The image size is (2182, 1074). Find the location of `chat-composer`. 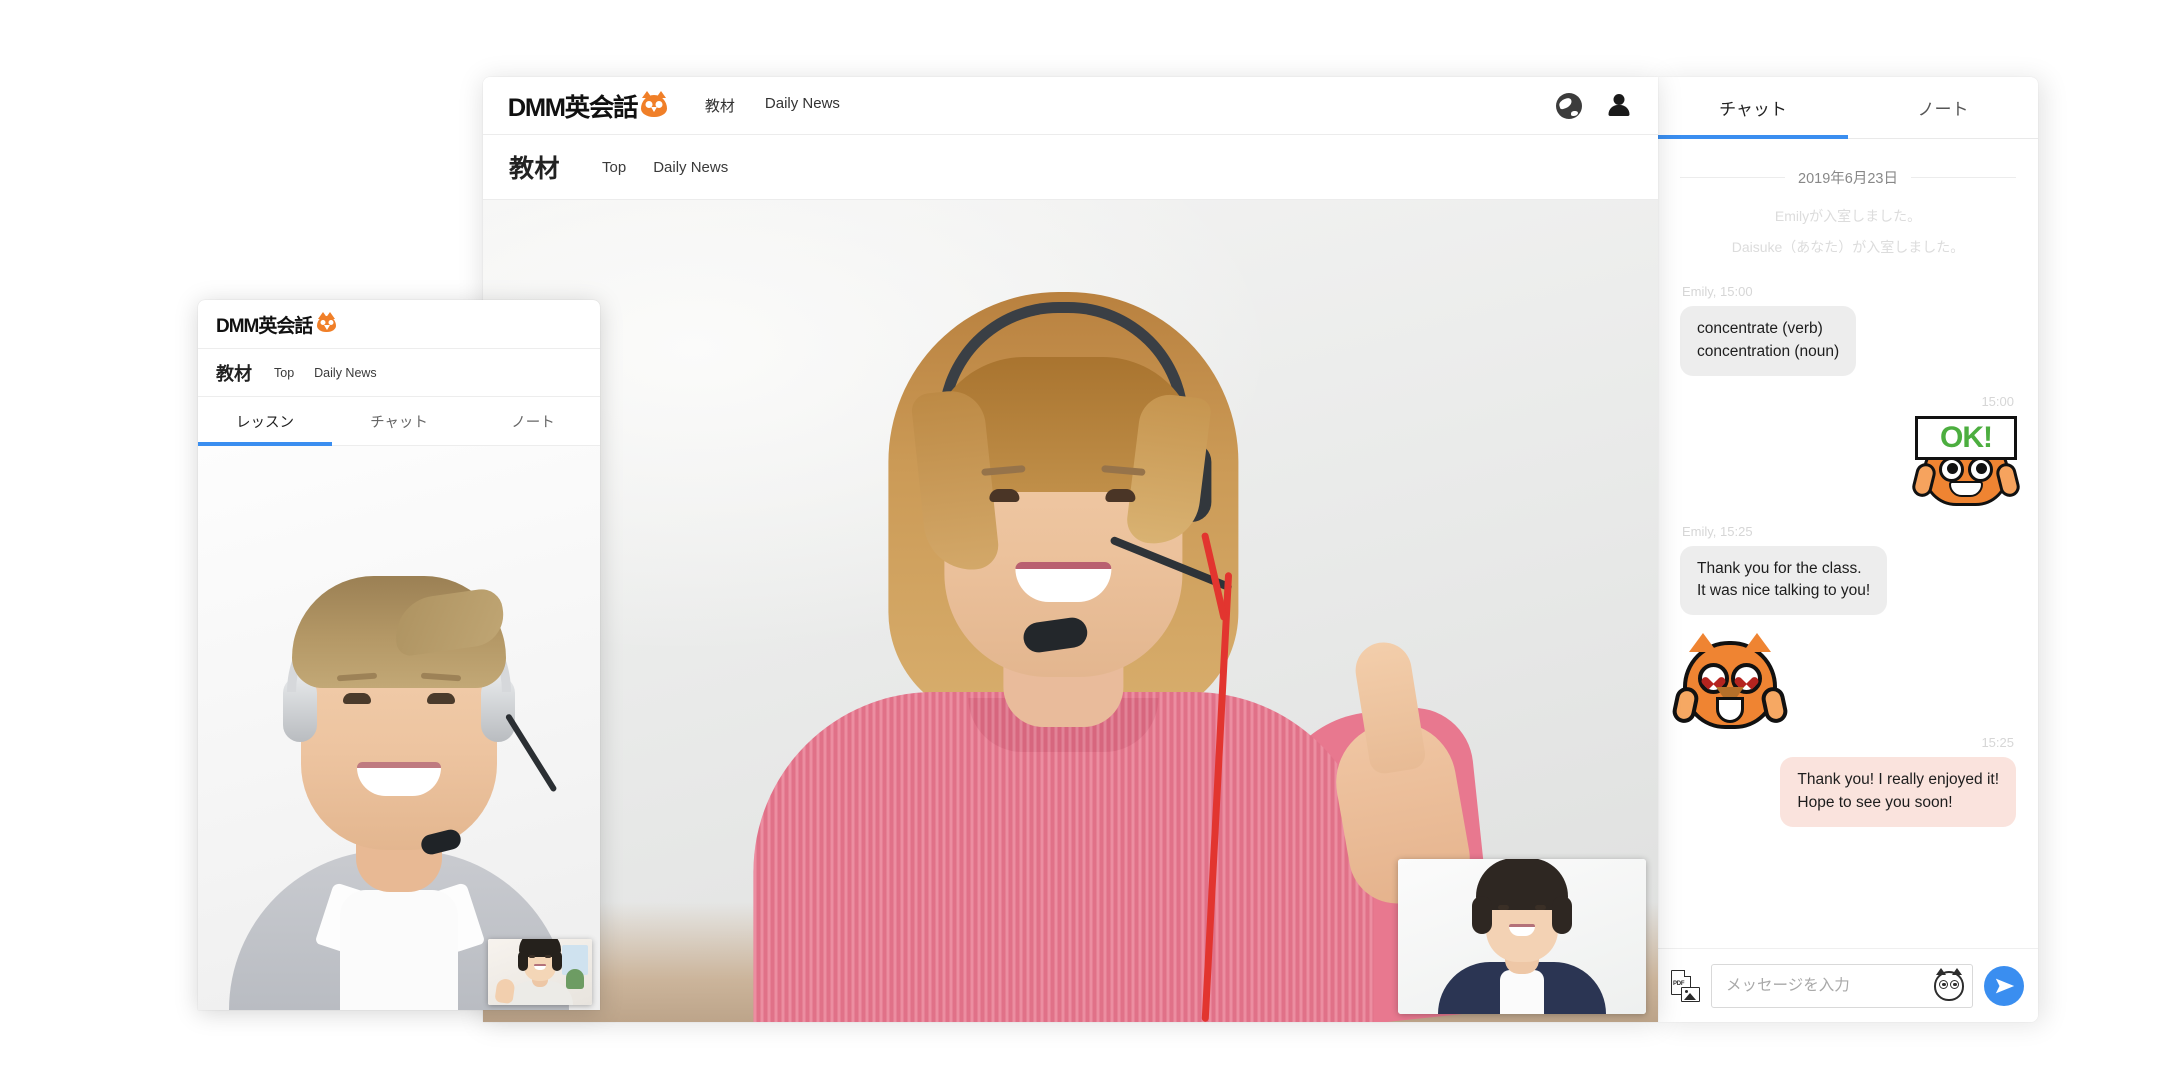

chat-composer is located at coordinates (1848, 985).